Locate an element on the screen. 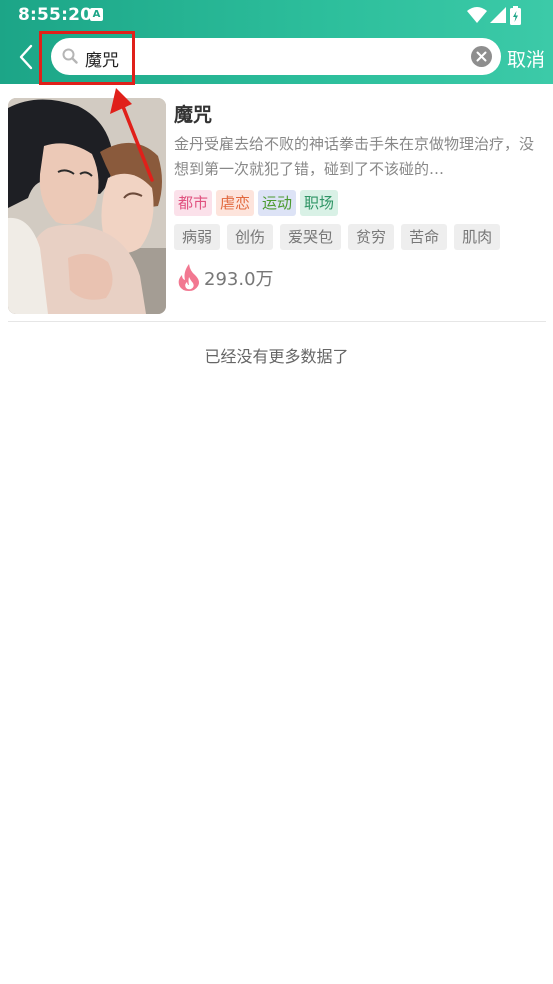  category-tags: 都市 虐恋 运动 职场 is located at coordinates (256, 203).